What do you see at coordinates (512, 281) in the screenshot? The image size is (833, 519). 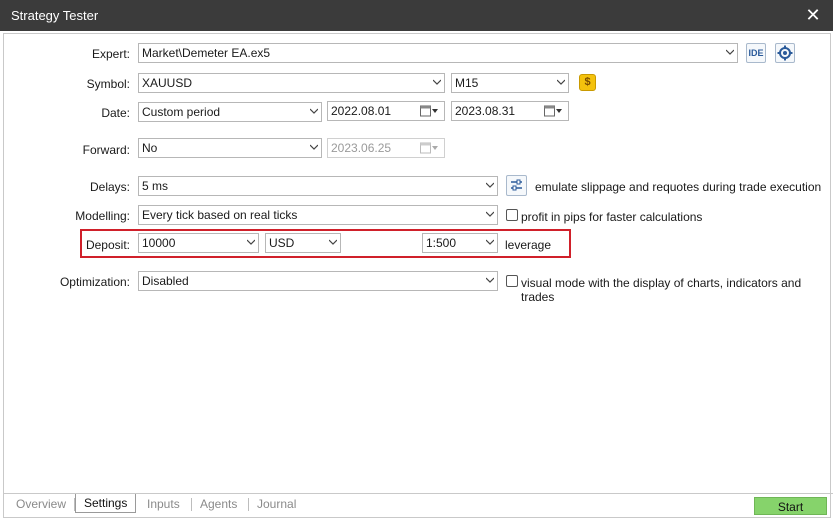 I see `visual-mode-checkbox` at bounding box center [512, 281].